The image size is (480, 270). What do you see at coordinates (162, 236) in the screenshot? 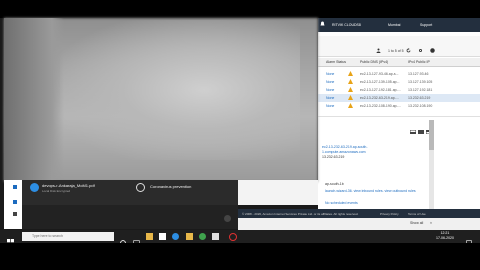
I see `store-icon` at bounding box center [162, 236].